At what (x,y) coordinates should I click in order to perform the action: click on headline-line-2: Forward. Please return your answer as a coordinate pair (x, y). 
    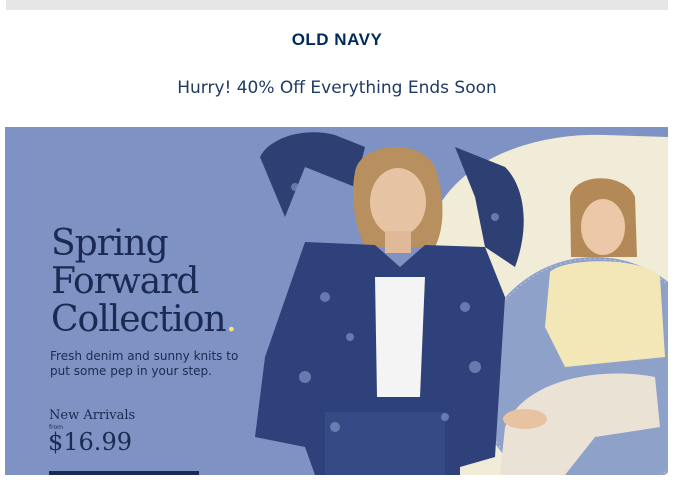
    Looking at the image, I should click on (125, 281).